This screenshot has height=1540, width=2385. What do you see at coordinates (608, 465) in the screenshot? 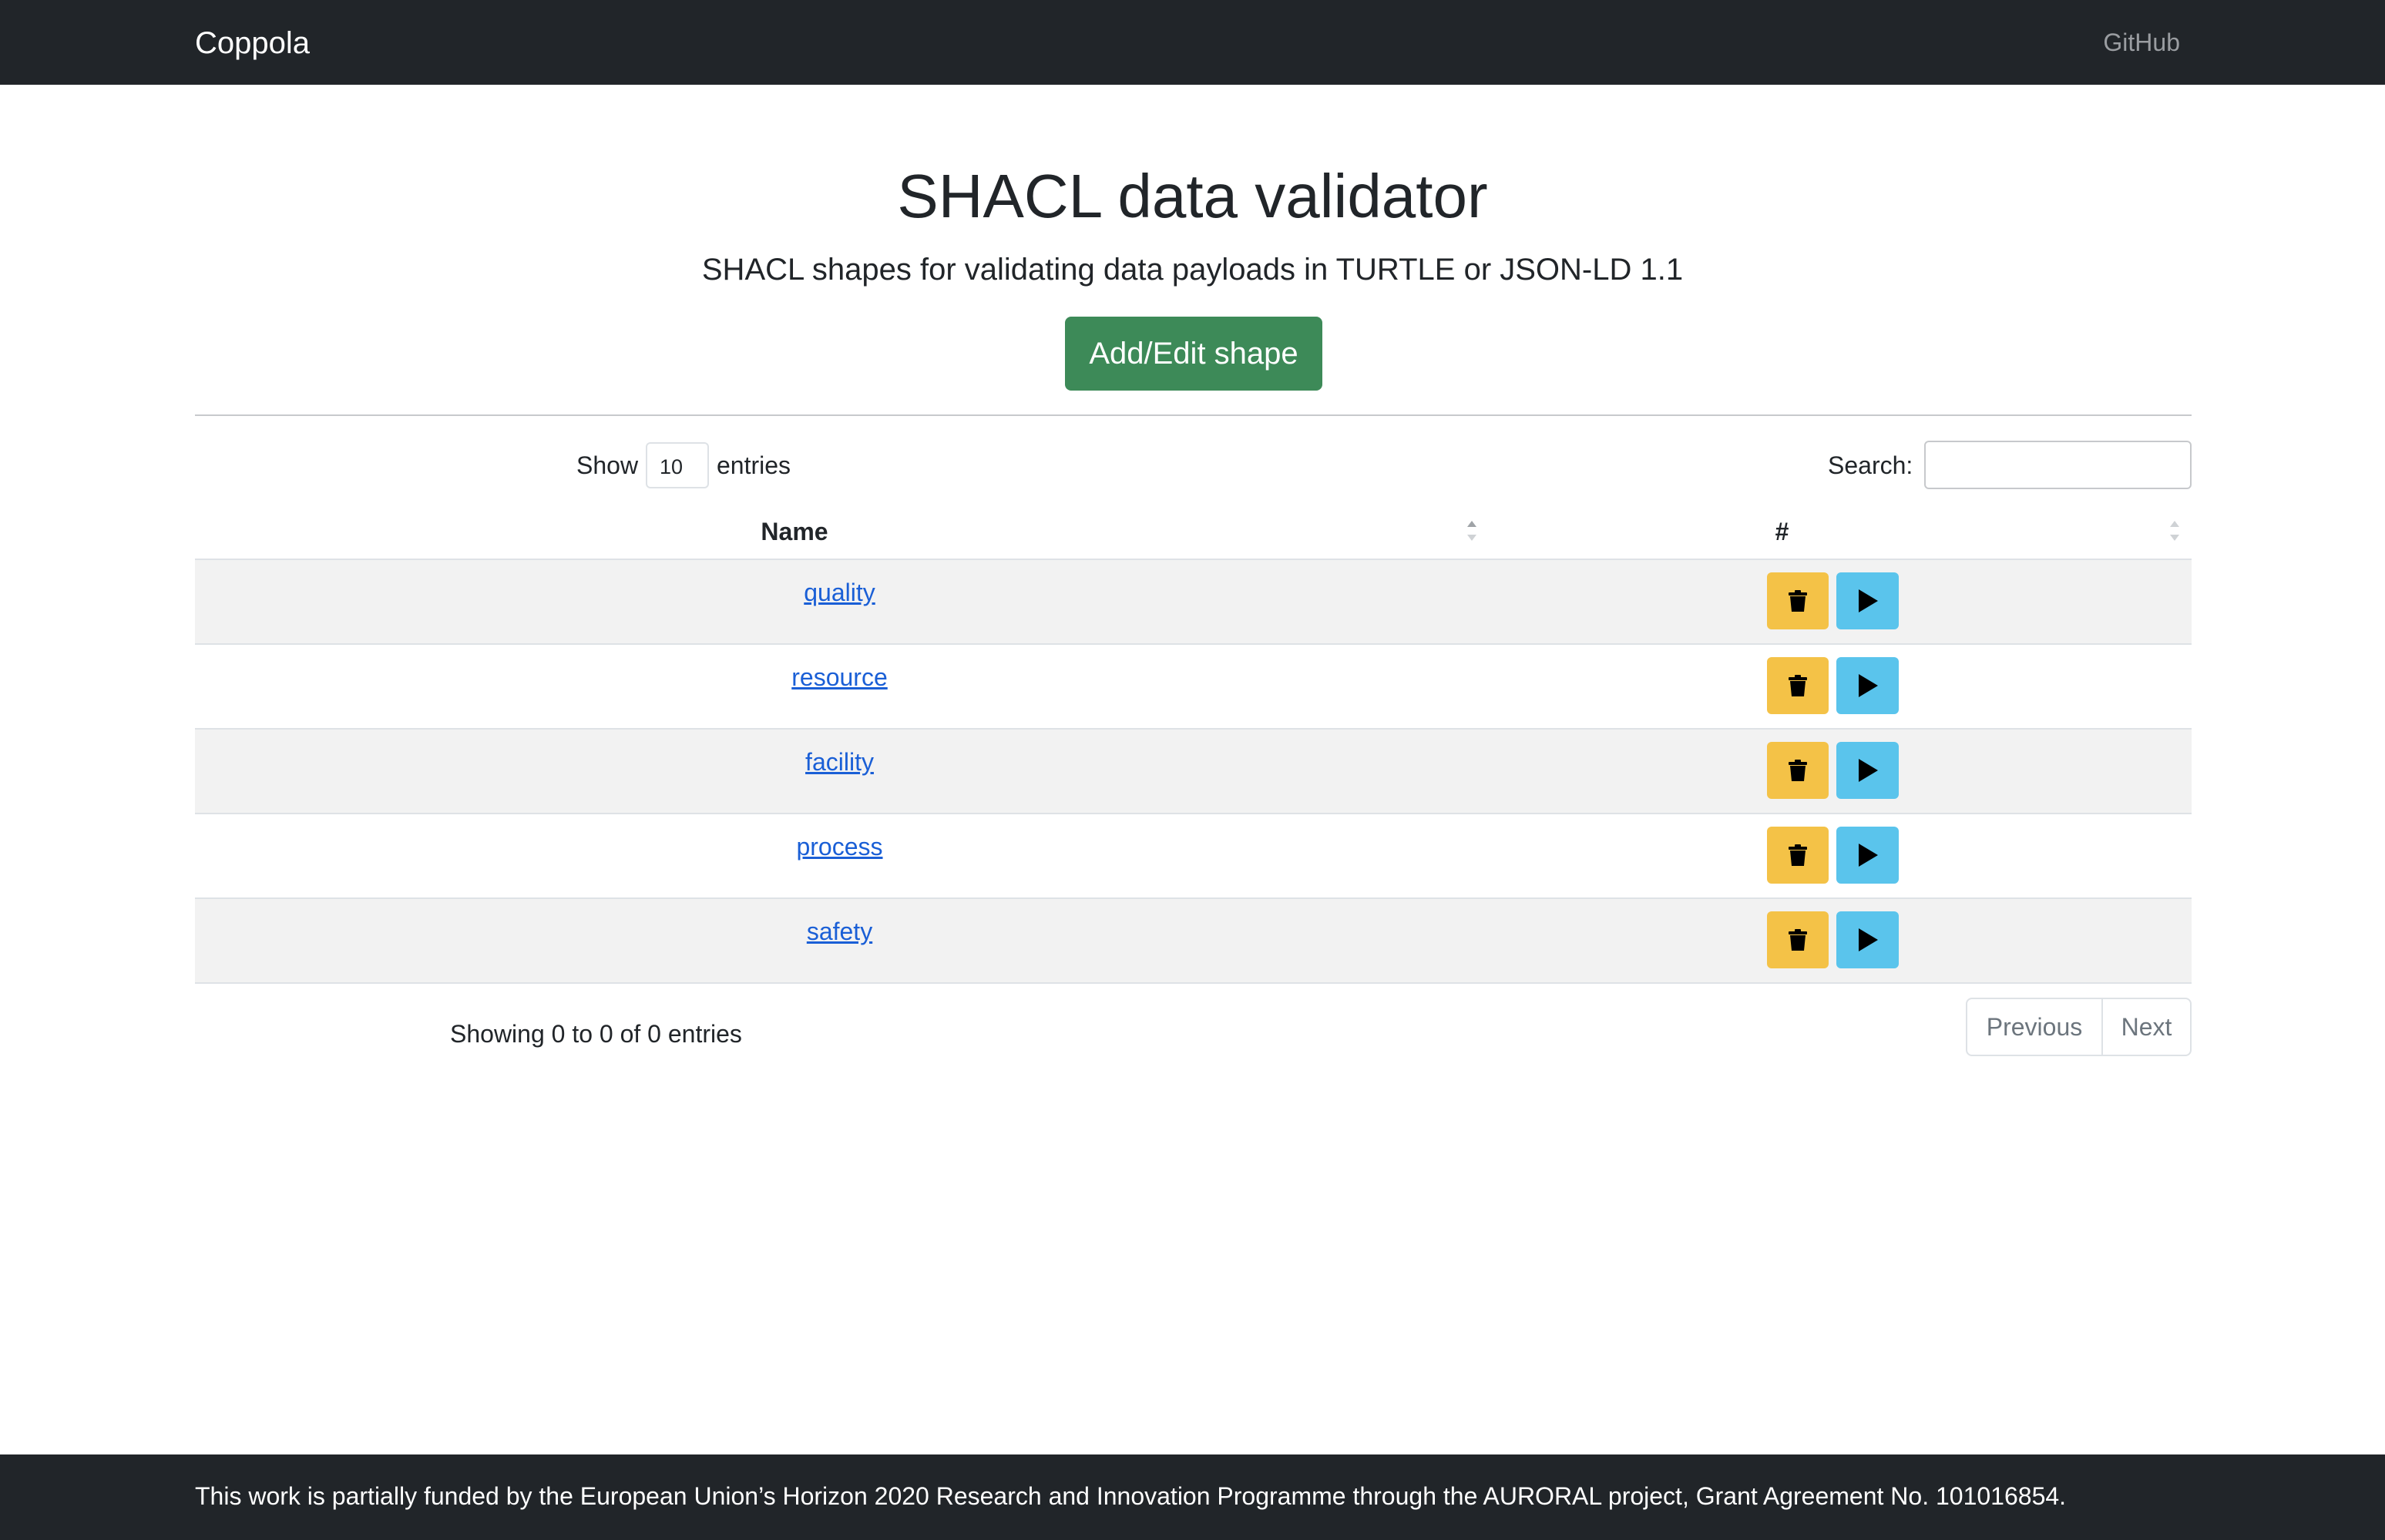
I see `show-label: Show` at bounding box center [608, 465].